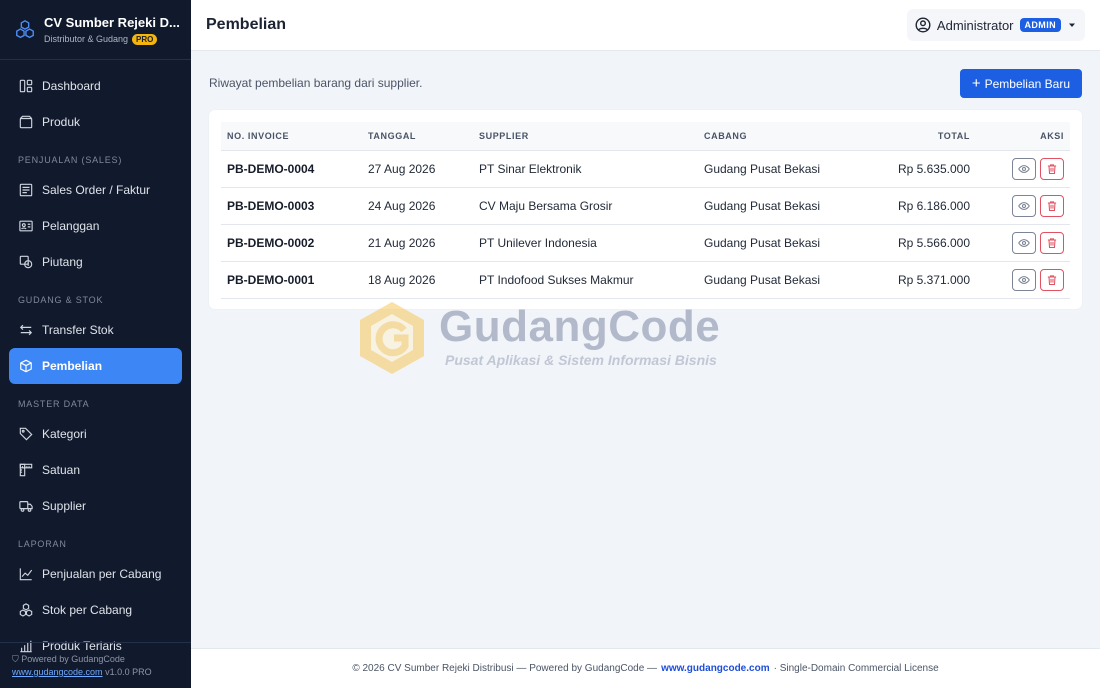  I want to click on line-chart-icon, so click(26, 574).